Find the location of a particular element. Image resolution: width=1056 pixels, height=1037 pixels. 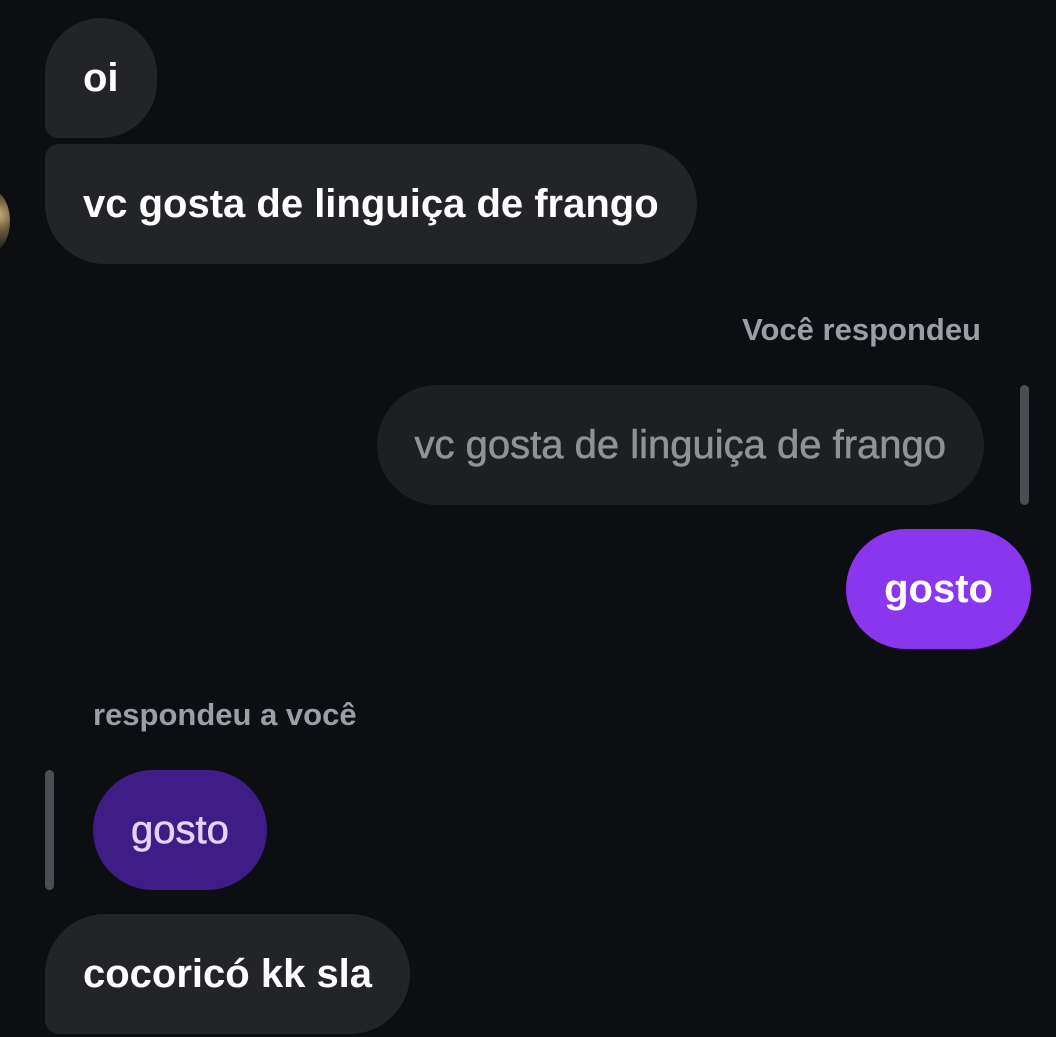

message-bubble-sent: gosto is located at coordinates (938, 589).